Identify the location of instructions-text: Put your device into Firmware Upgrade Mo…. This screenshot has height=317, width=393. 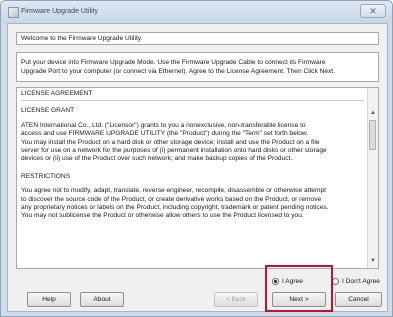
(197, 67).